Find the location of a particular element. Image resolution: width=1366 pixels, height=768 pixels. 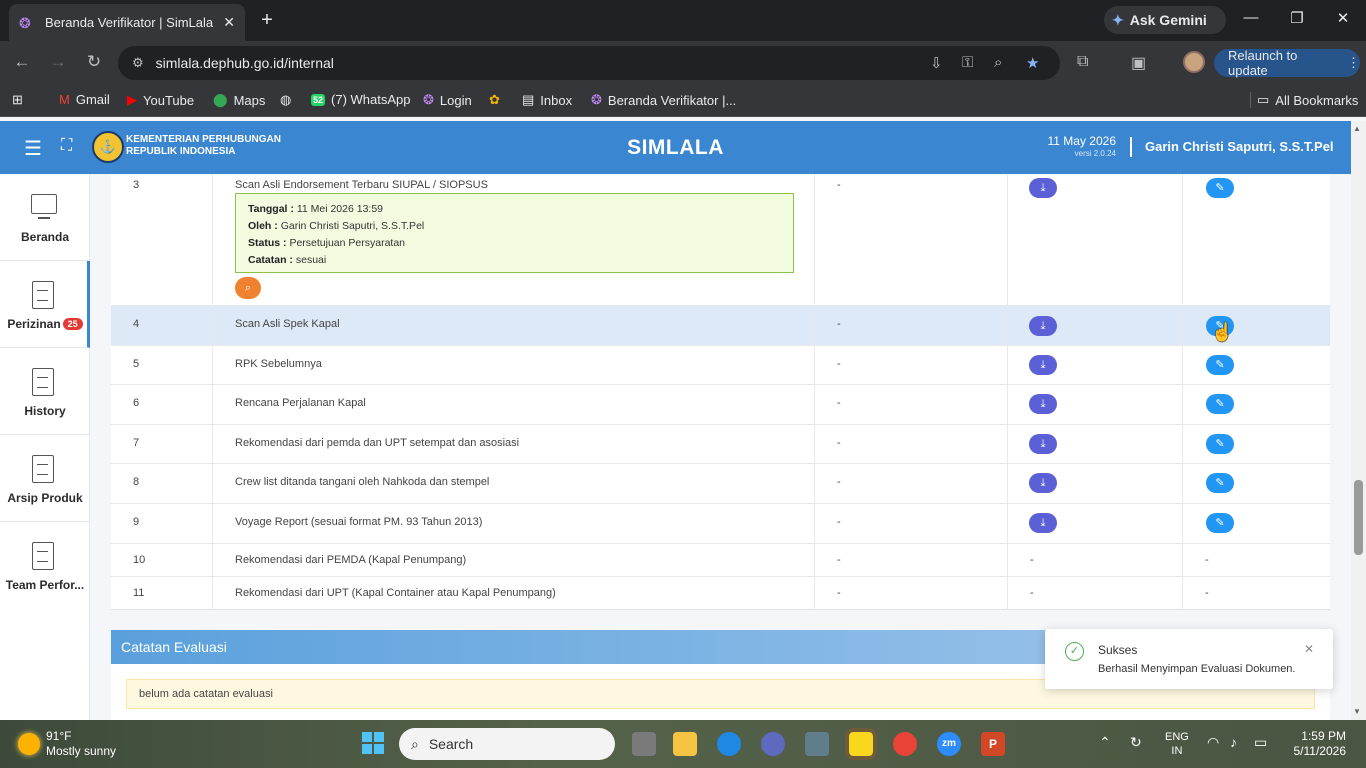

maps-pin-icon: ⬤ is located at coordinates (220, 99).